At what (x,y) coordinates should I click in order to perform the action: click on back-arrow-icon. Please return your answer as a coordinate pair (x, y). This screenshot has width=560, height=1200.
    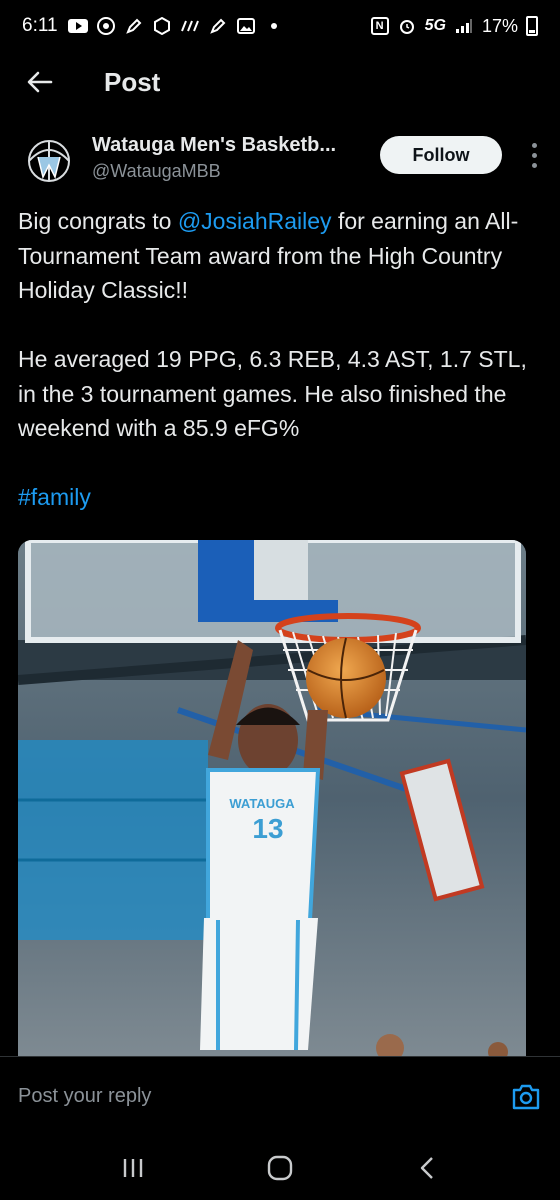
    Looking at the image, I should click on (40, 82).